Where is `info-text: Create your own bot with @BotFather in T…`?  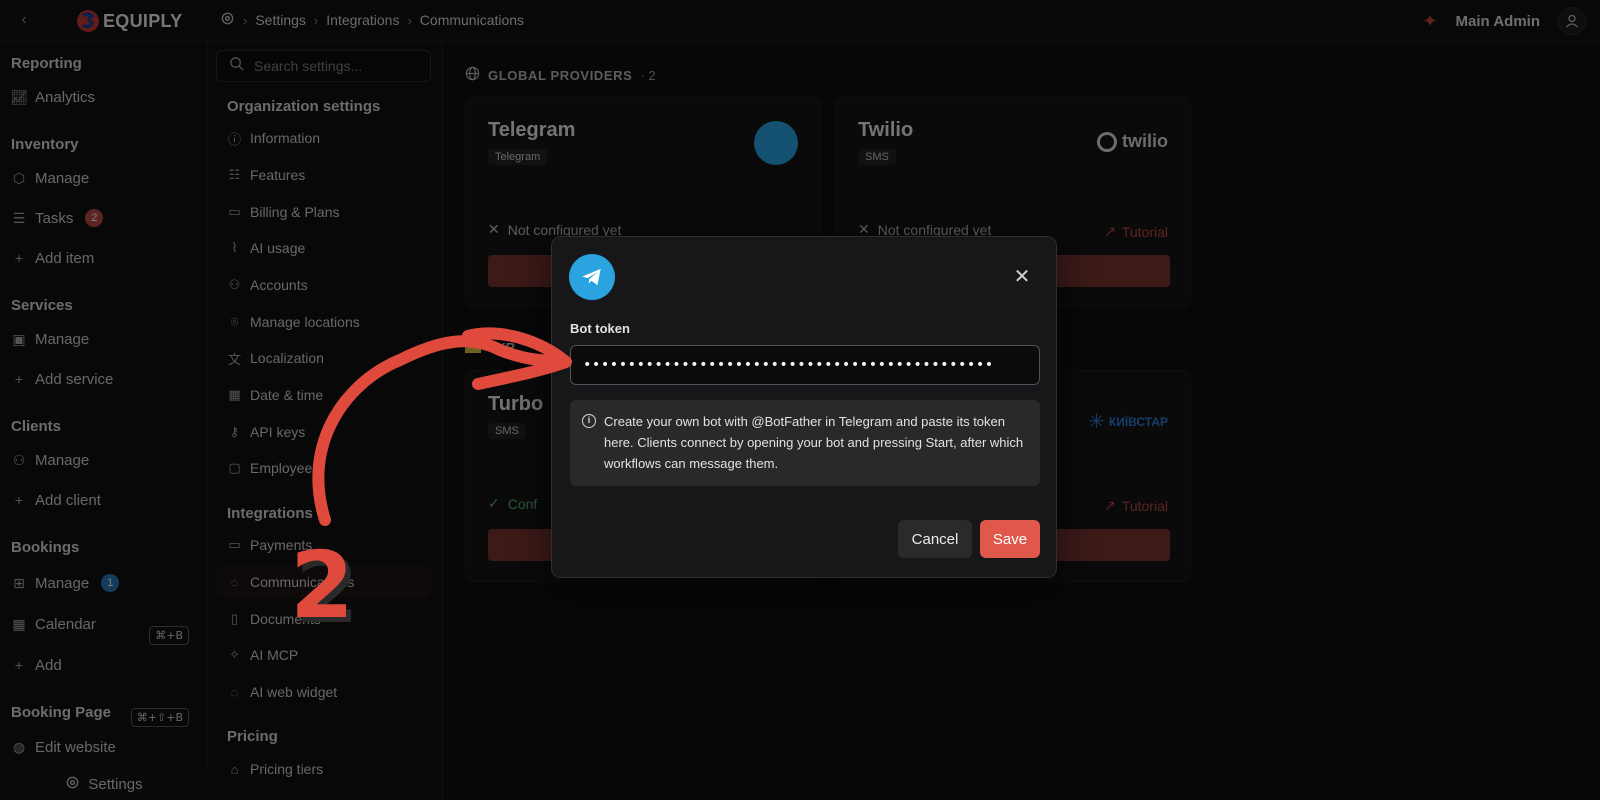 info-text: Create your own bot with @BotFather in T… is located at coordinates (814, 442).